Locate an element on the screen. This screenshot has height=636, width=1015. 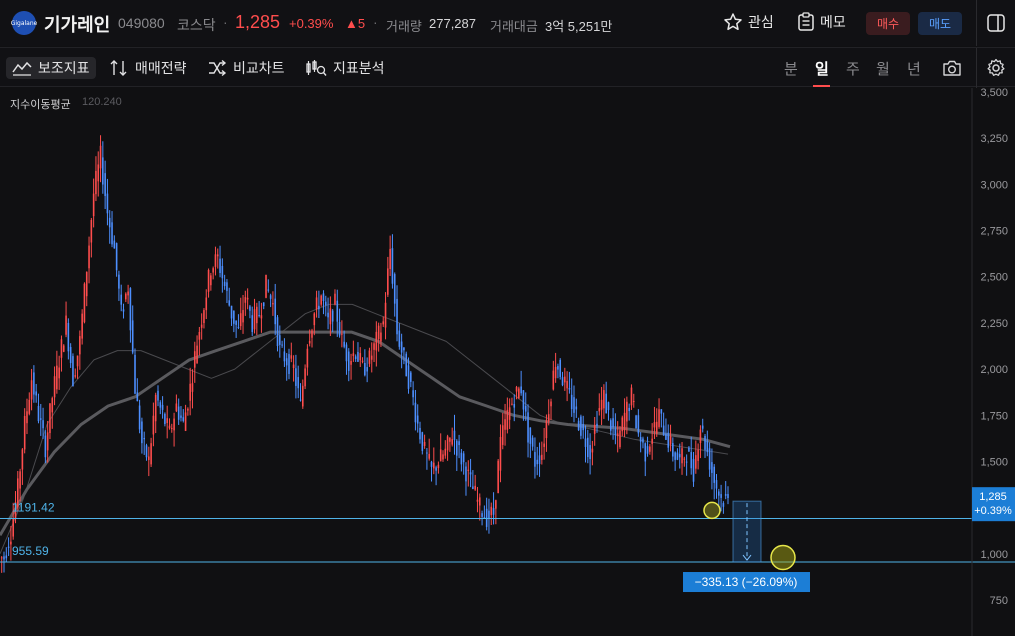
compare-label: 비교차트 is located at coordinates (259, 68).